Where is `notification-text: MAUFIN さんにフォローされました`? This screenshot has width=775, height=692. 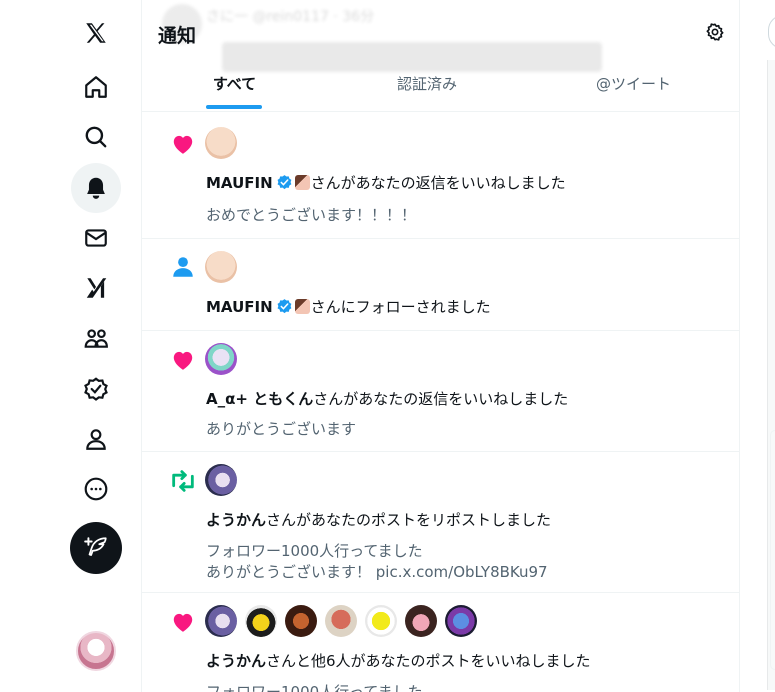
notification-text: MAUFIN さんにフォローされました is located at coordinates (348, 306).